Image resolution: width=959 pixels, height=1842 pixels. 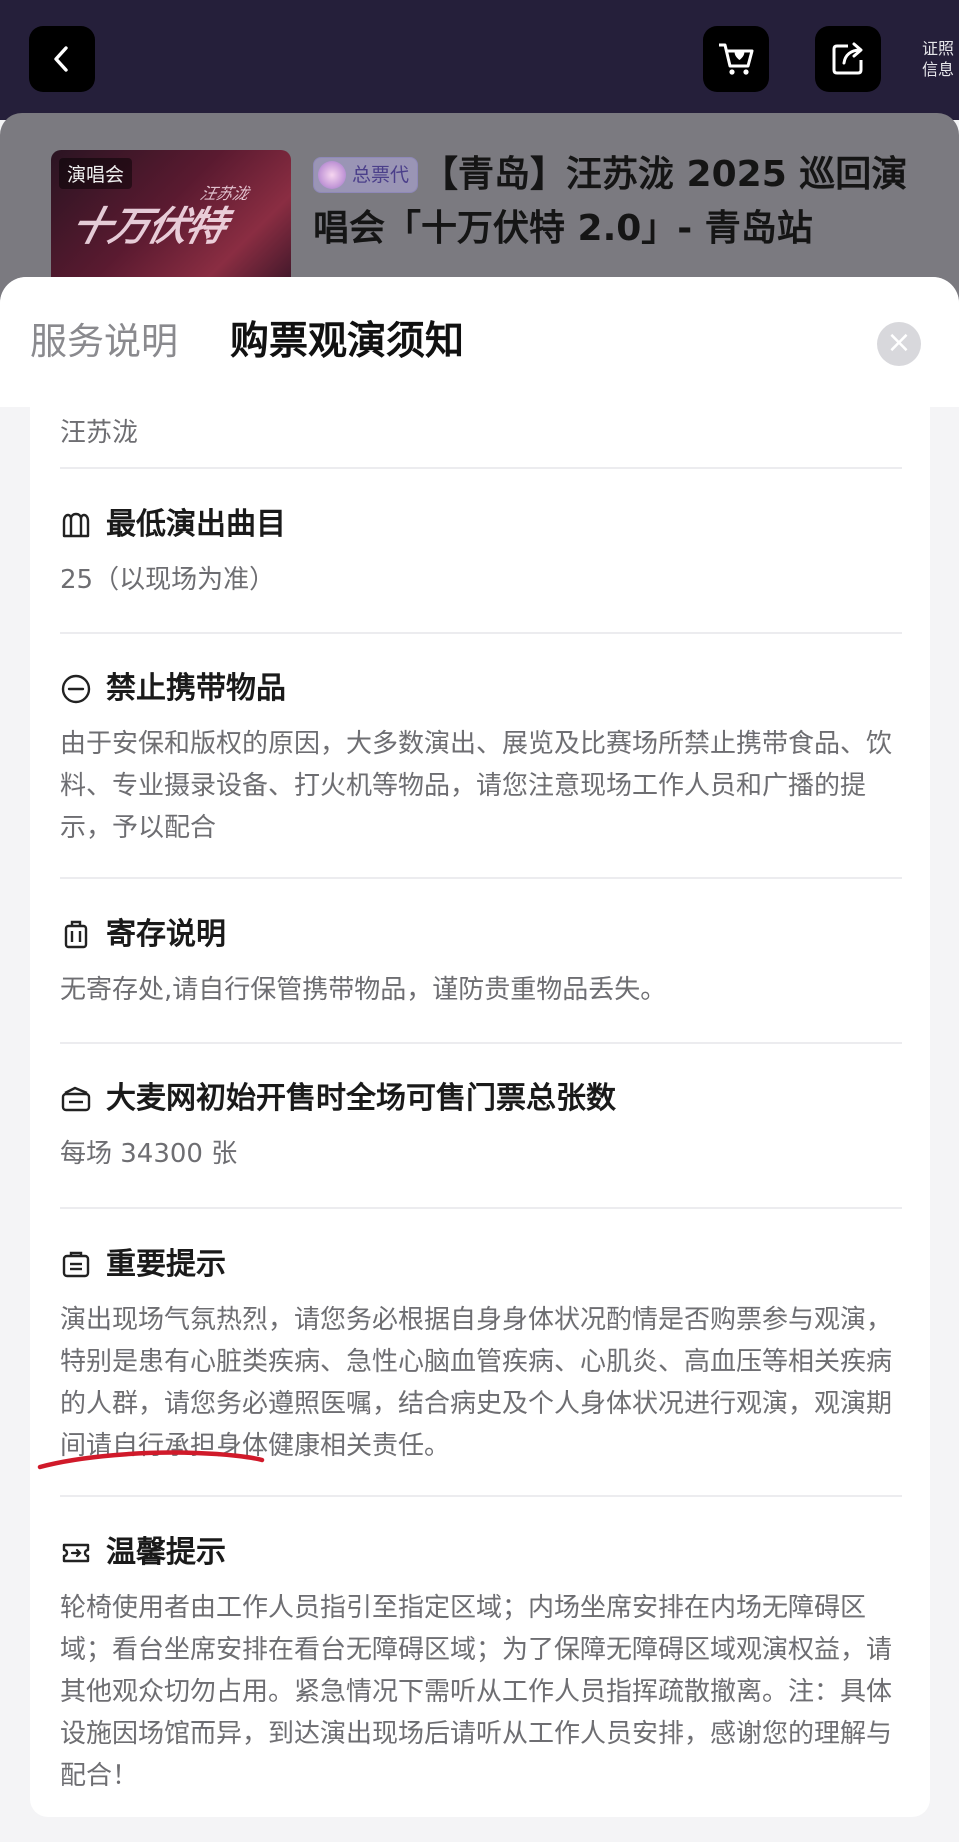 I want to click on section-title: 重要提示, so click(x=166, y=1264).